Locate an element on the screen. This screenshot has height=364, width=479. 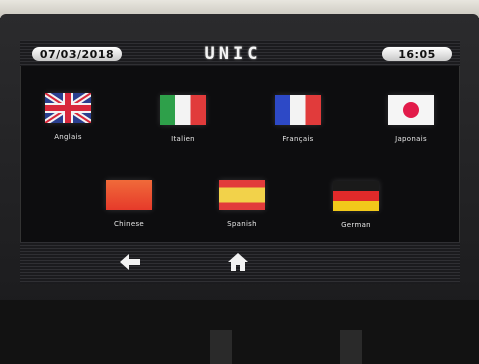
language-option-japonais: Japonais is located at coordinates (411, 119).